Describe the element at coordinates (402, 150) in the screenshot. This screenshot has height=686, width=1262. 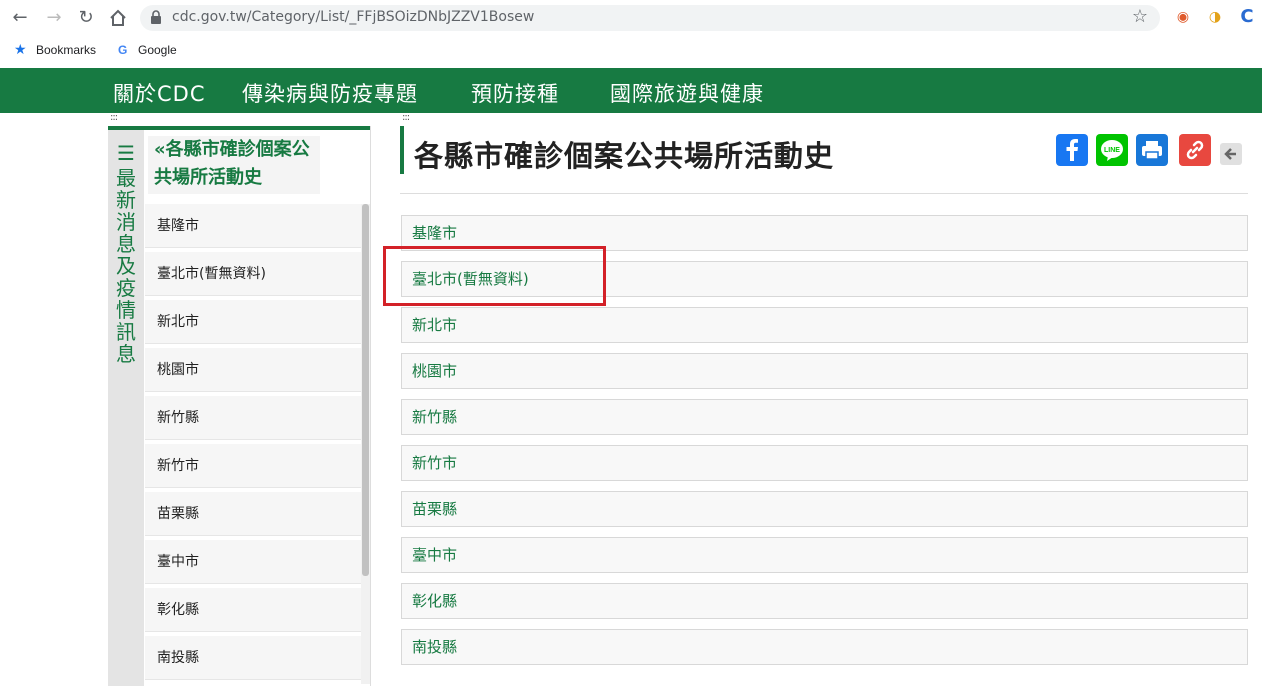
I see `title-accent-bar` at that location.